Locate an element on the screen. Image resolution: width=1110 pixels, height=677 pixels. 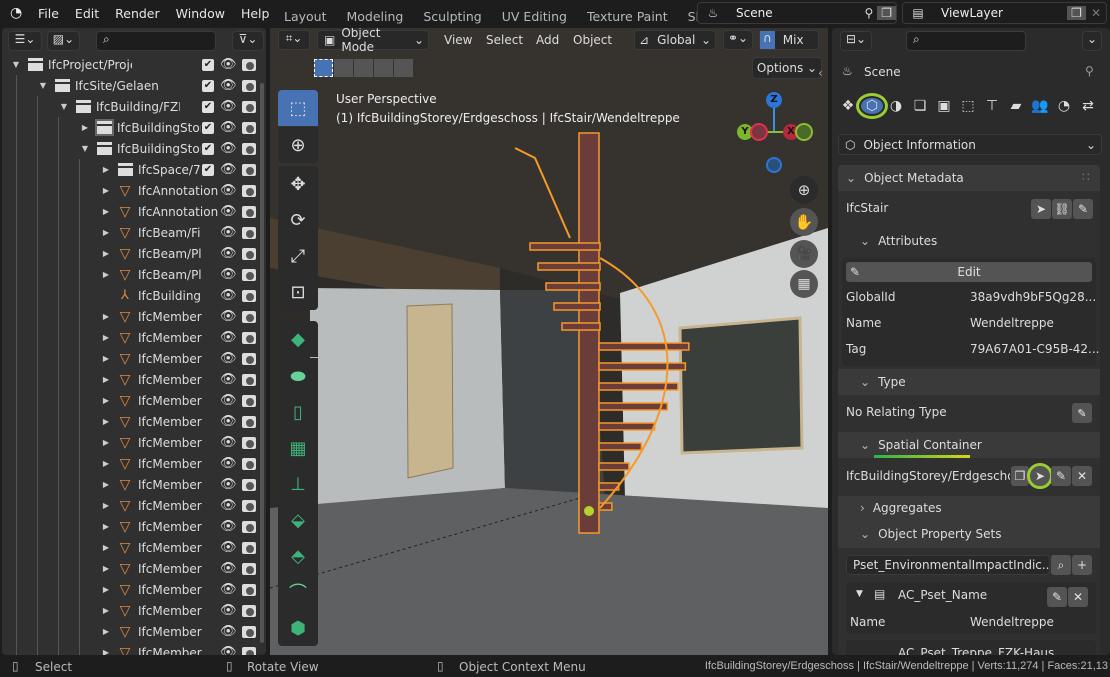
edit-type-icon: ✎ is located at coordinates (1082, 413).